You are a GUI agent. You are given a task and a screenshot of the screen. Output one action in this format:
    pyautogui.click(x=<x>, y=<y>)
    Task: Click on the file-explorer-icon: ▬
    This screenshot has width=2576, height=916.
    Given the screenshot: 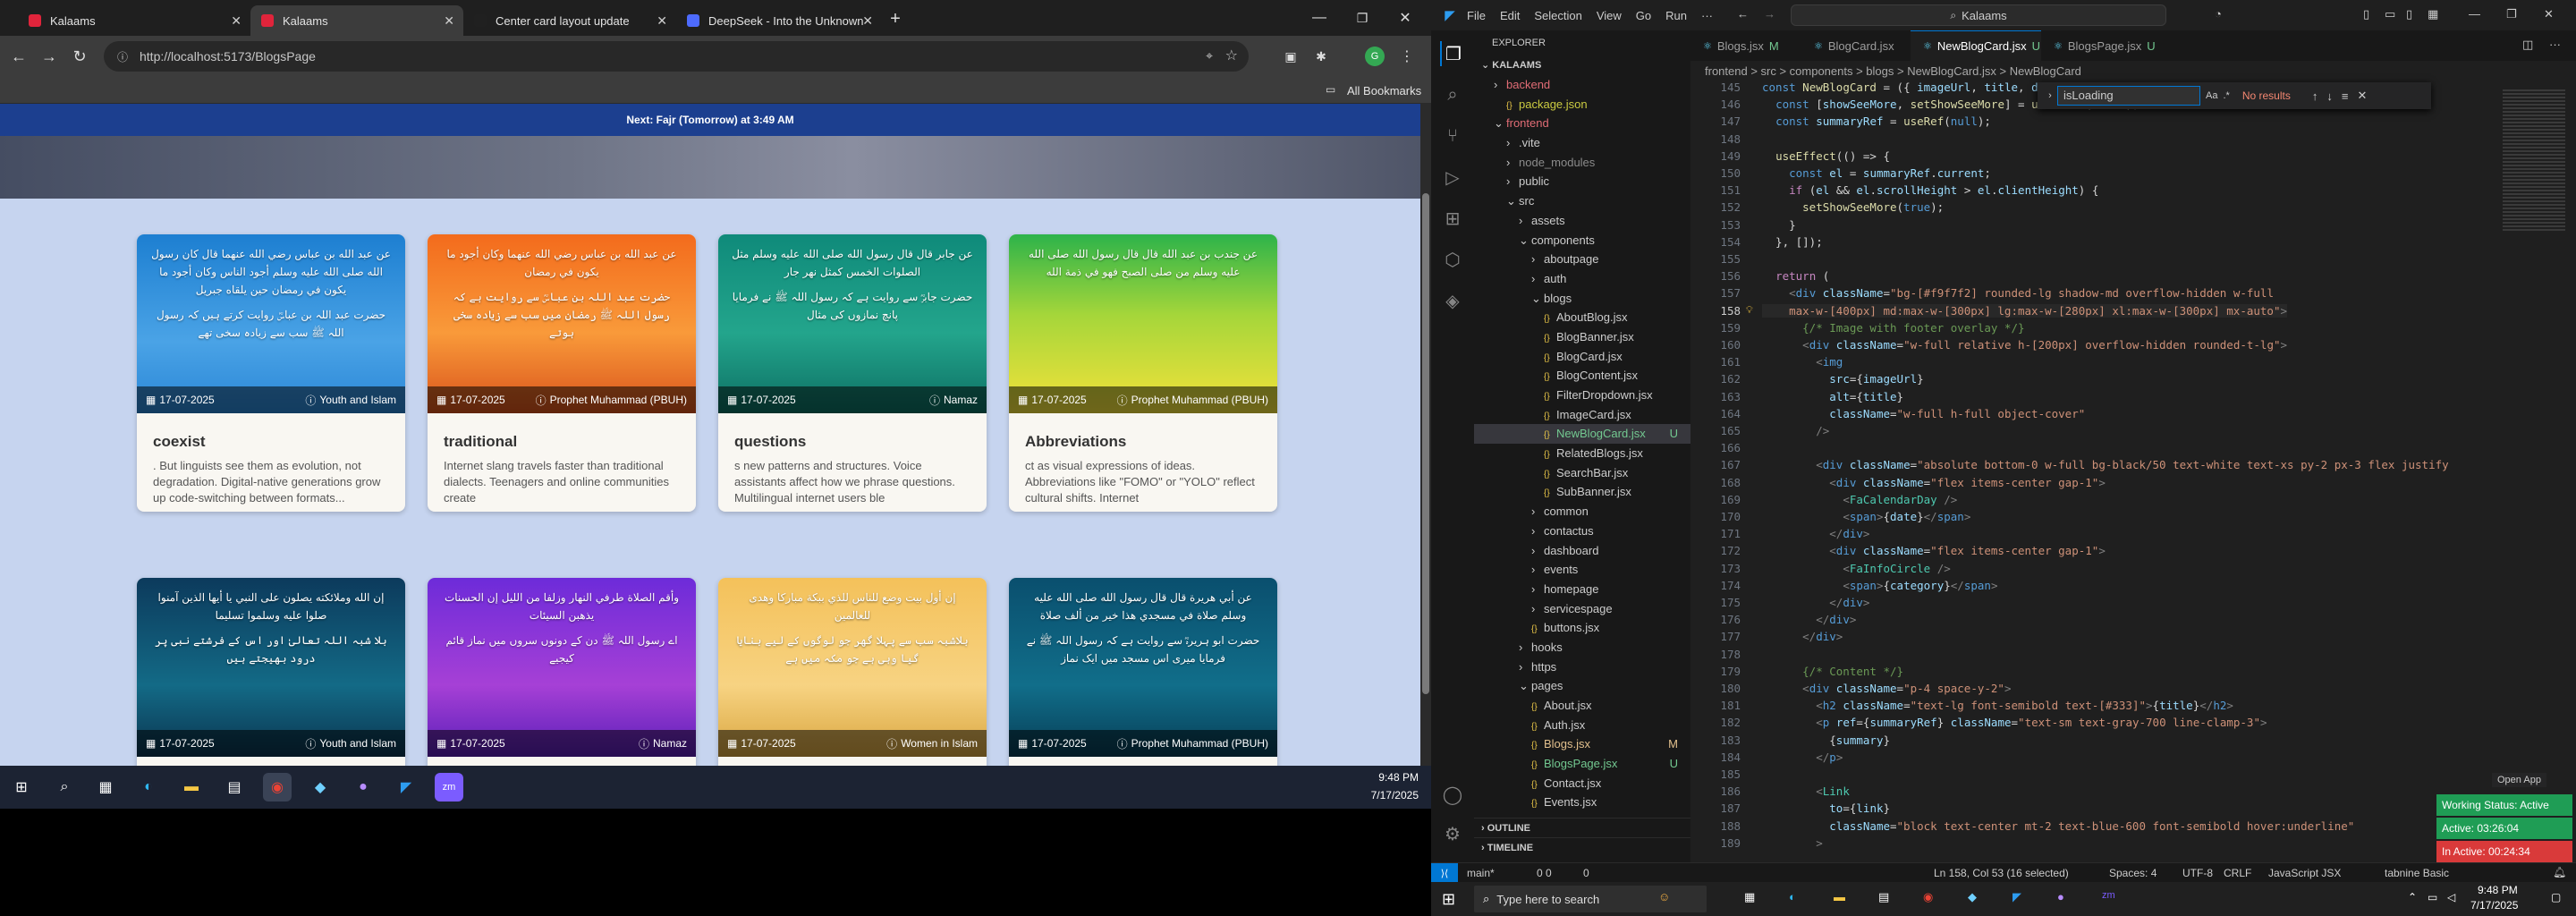 What is the action you would take?
    pyautogui.click(x=191, y=787)
    